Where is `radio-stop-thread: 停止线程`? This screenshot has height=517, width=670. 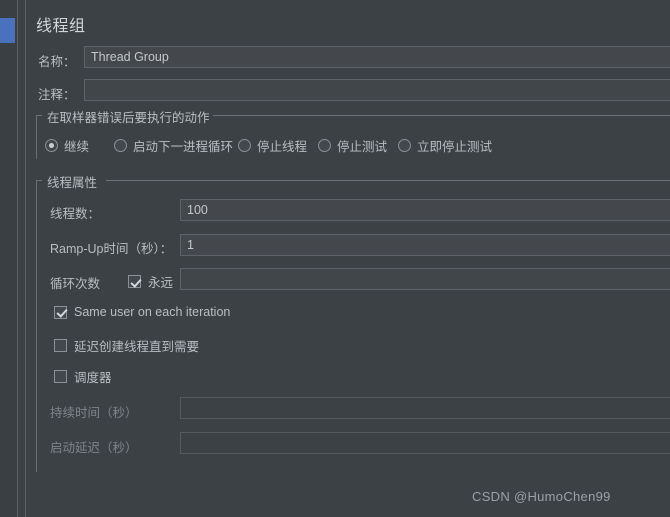
radio-stop-thread: 停止线程 is located at coordinates (272, 145).